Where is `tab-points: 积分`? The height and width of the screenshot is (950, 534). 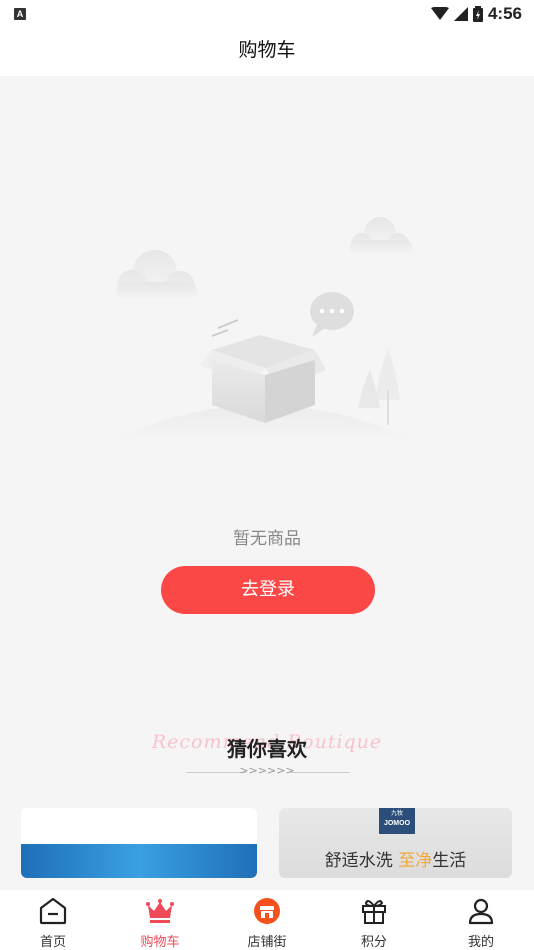
tab-points: 积分 is located at coordinates (374, 920).